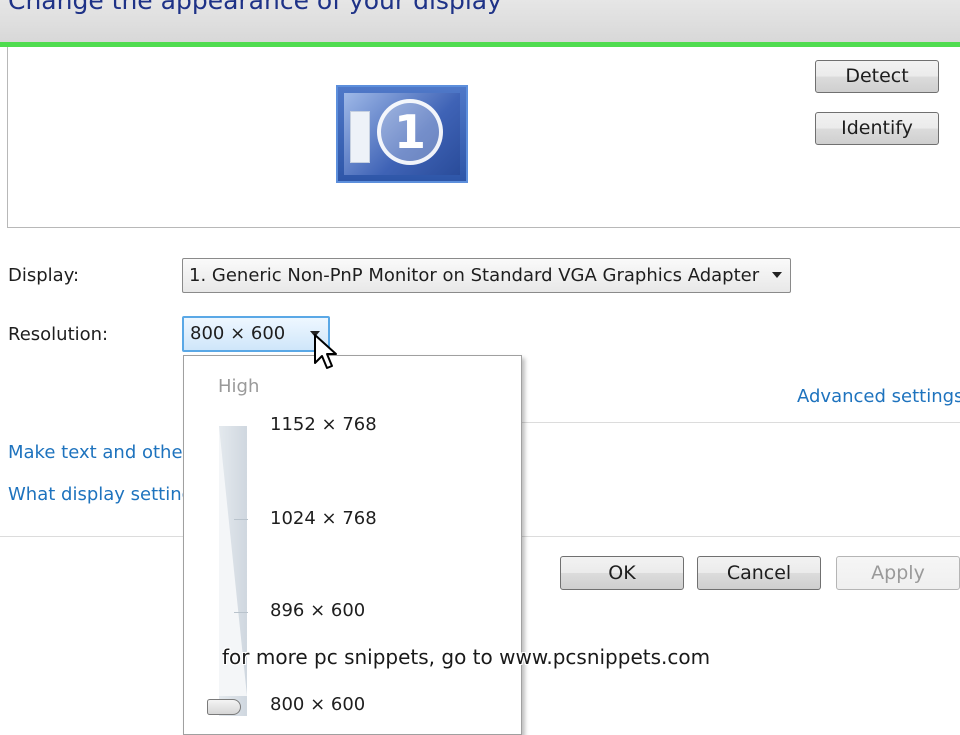 Image resolution: width=960 pixels, height=735 pixels. What do you see at coordinates (622, 573) in the screenshot?
I see `ok-button: OK` at bounding box center [622, 573].